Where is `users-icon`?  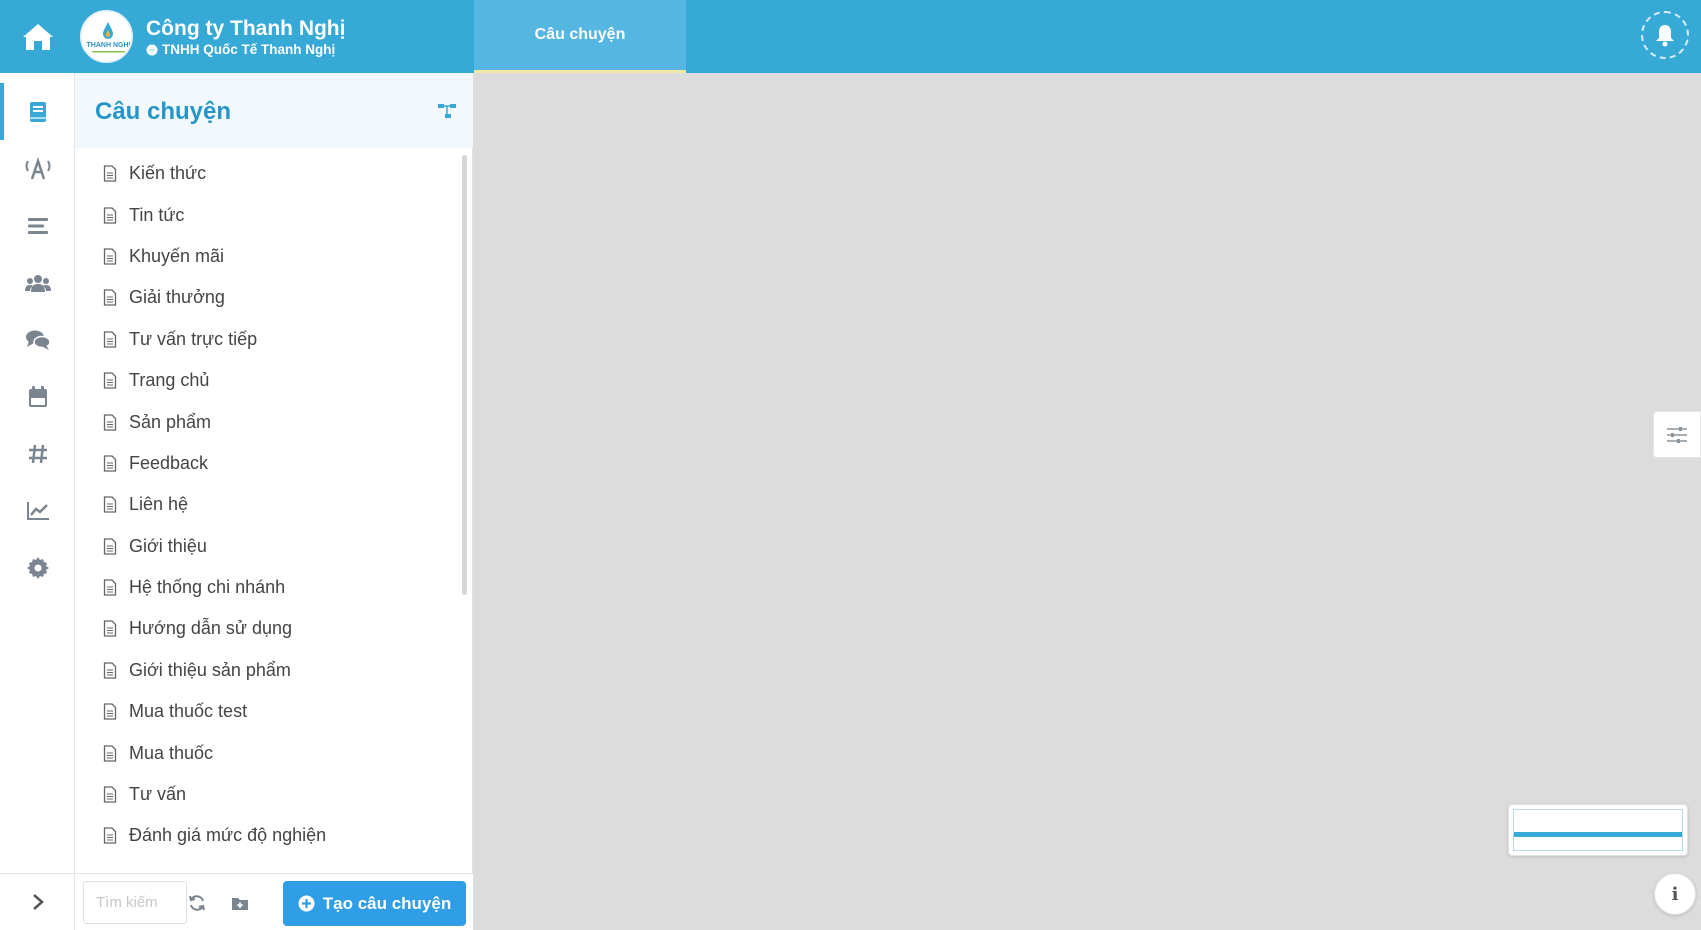 users-icon is located at coordinates (37, 283).